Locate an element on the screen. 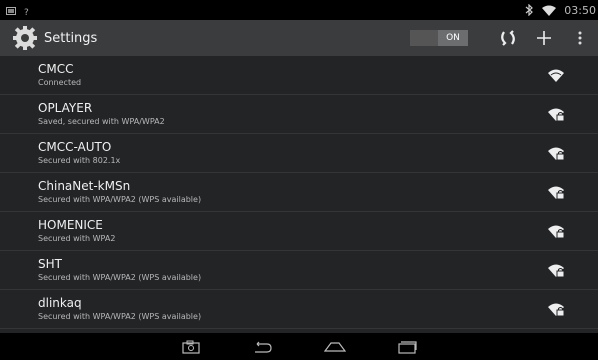  wifi-toggle: ON is located at coordinates (439, 38).